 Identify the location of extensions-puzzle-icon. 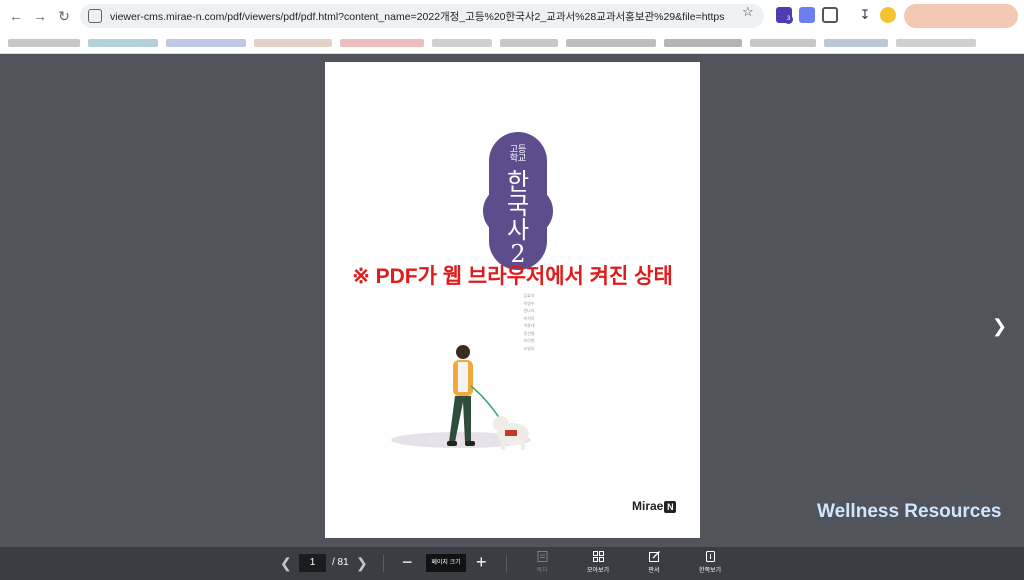
(830, 15).